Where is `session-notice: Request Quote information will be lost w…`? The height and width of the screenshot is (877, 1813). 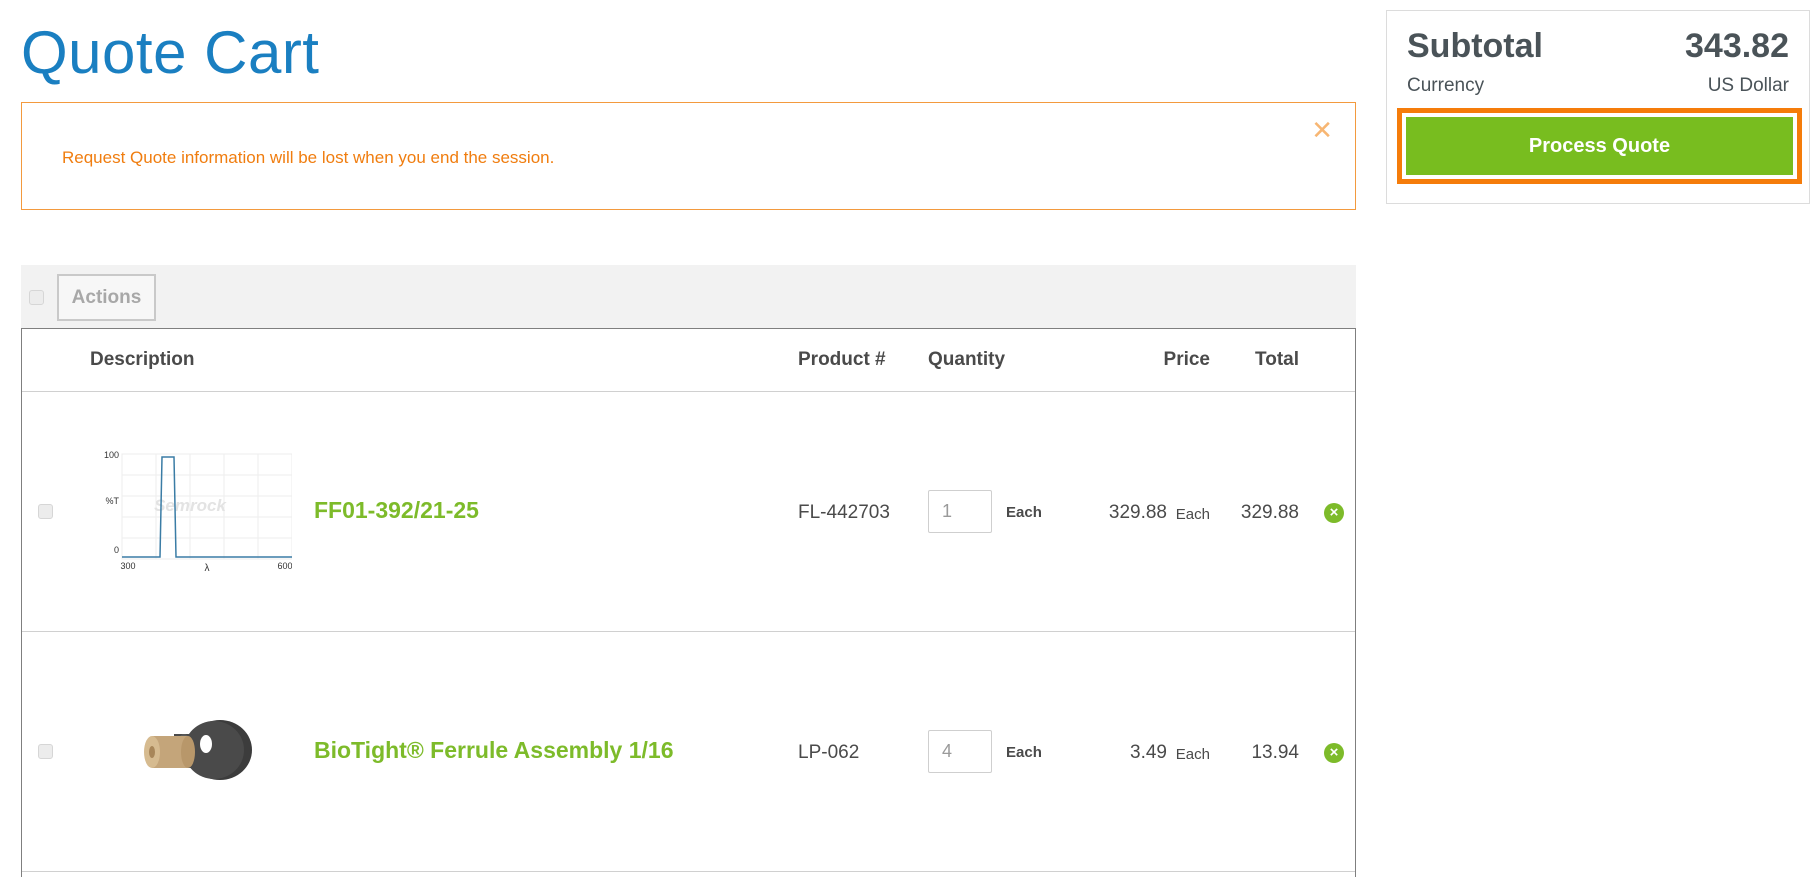 session-notice: Request Quote information will be lost w… is located at coordinates (688, 156).